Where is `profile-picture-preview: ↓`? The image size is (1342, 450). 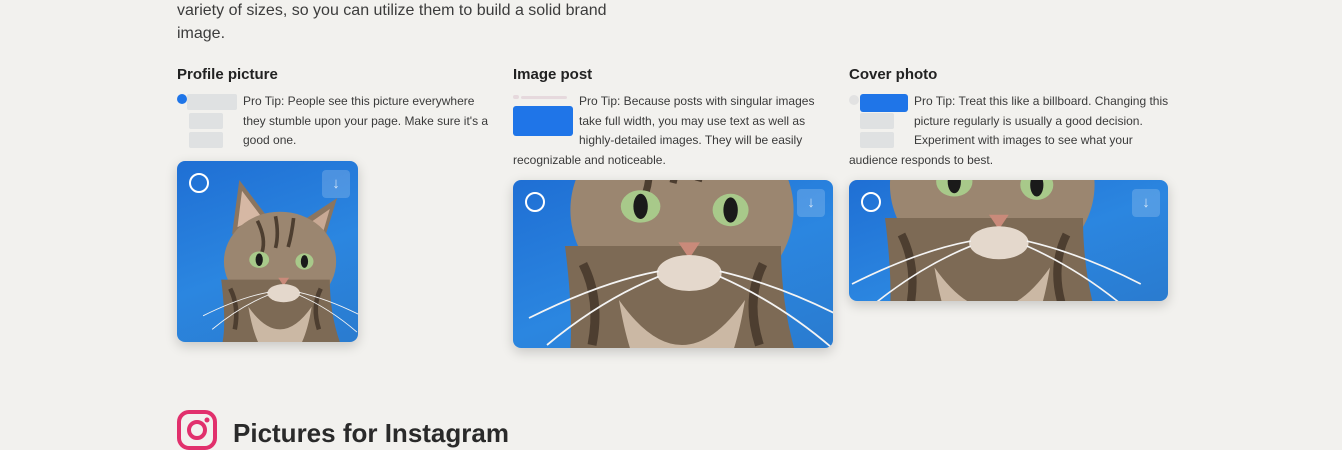 profile-picture-preview: ↓ is located at coordinates (267, 251).